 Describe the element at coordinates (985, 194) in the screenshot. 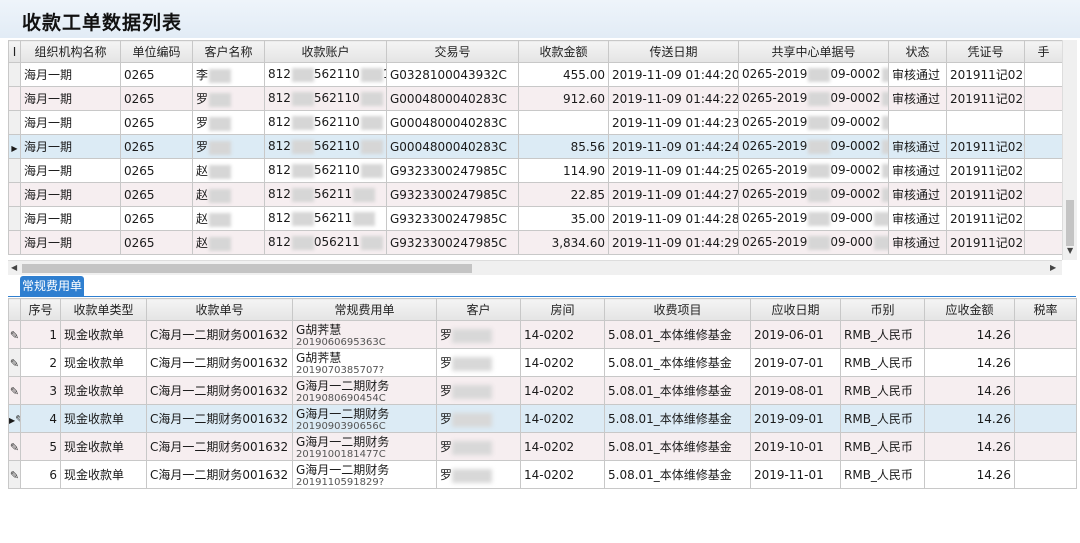

I see `cell-voucher: 201911记02956` at that location.